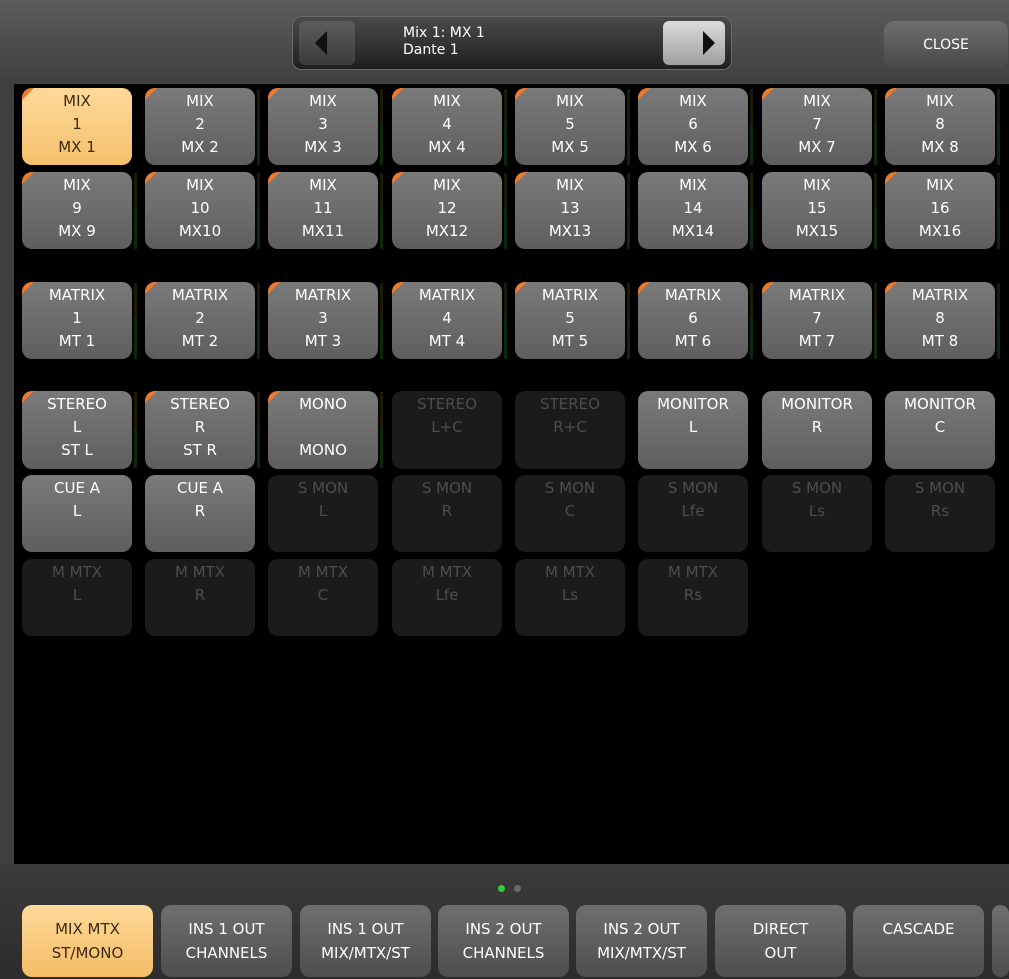 This screenshot has width=1009, height=979. I want to click on port-button: S MON Ls, so click(817, 513).